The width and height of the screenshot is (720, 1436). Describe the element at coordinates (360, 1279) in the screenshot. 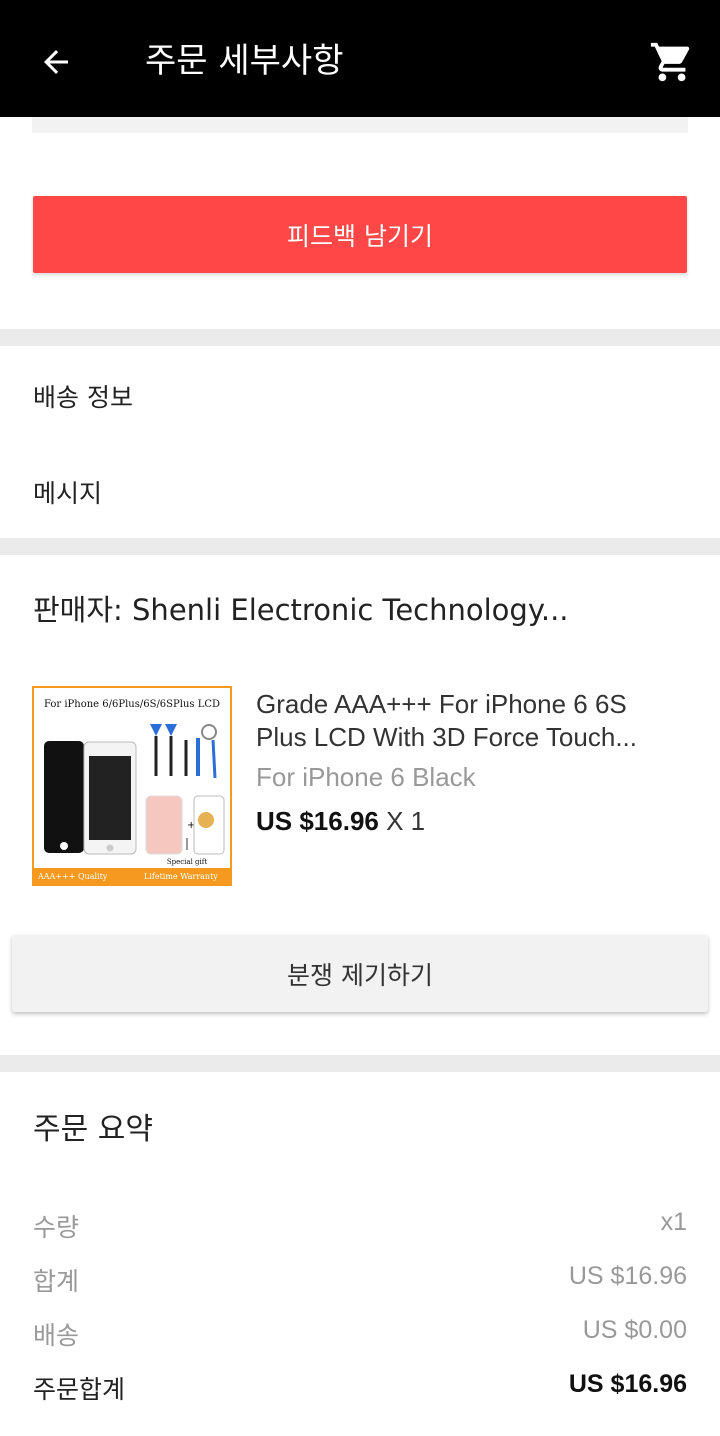

I see `summary-row-subtotal: 합계 US $16.96` at that location.